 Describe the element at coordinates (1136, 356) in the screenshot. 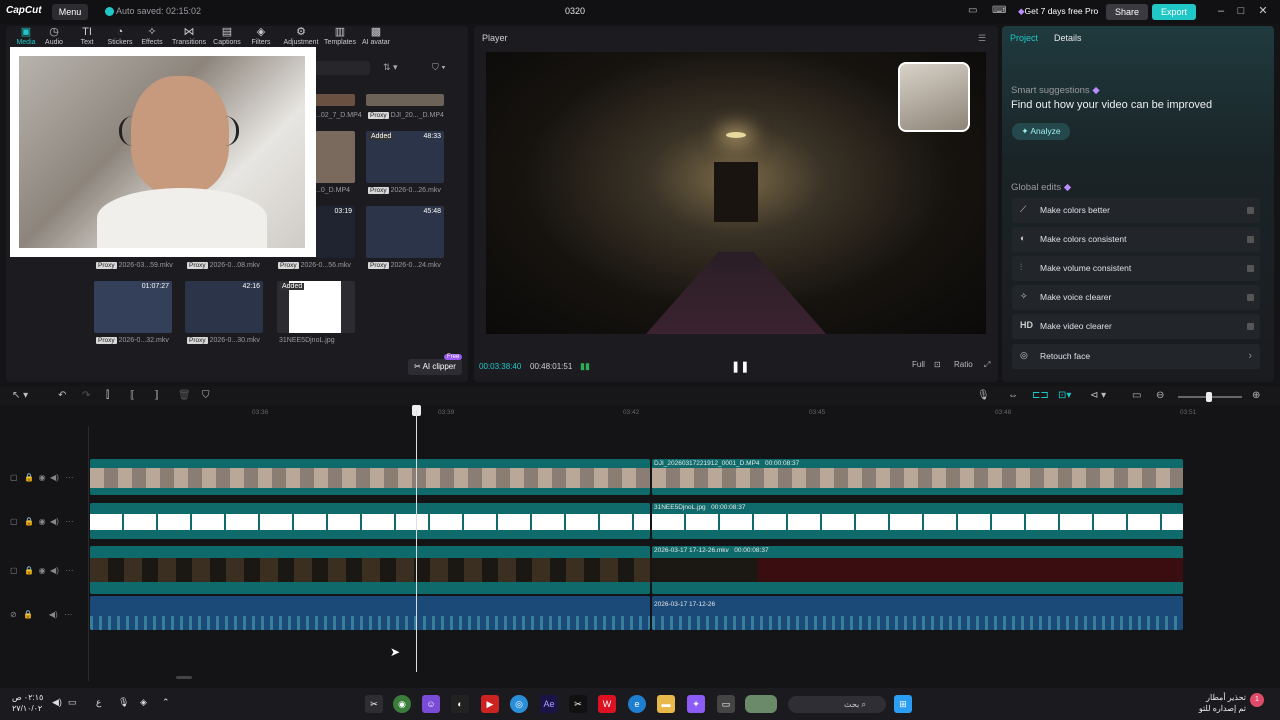

I see `retouch-face-item: ◎ Retouch face ›` at that location.